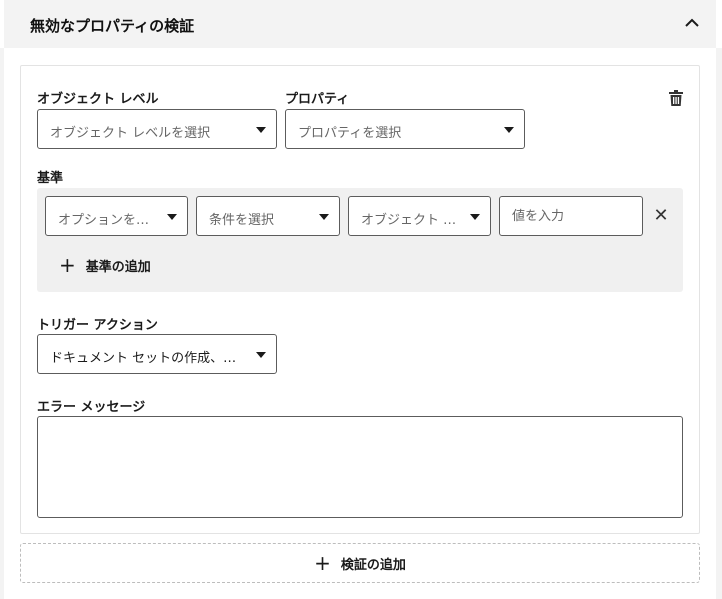  I want to click on criteria-value-input-box, so click(571, 216).